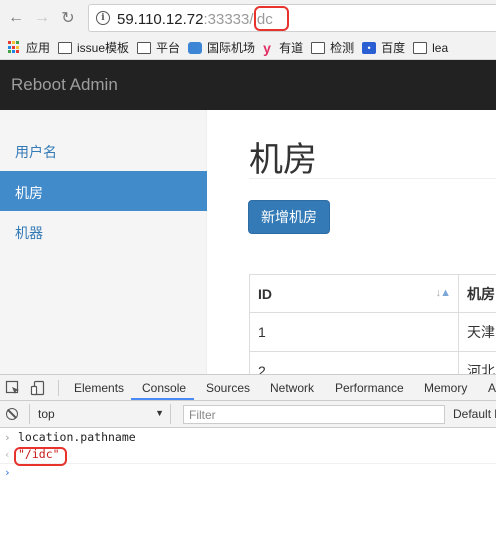 This screenshot has width=496, height=547. What do you see at coordinates (393, 48) in the screenshot?
I see `bookmark-label: 百度` at bounding box center [393, 48].